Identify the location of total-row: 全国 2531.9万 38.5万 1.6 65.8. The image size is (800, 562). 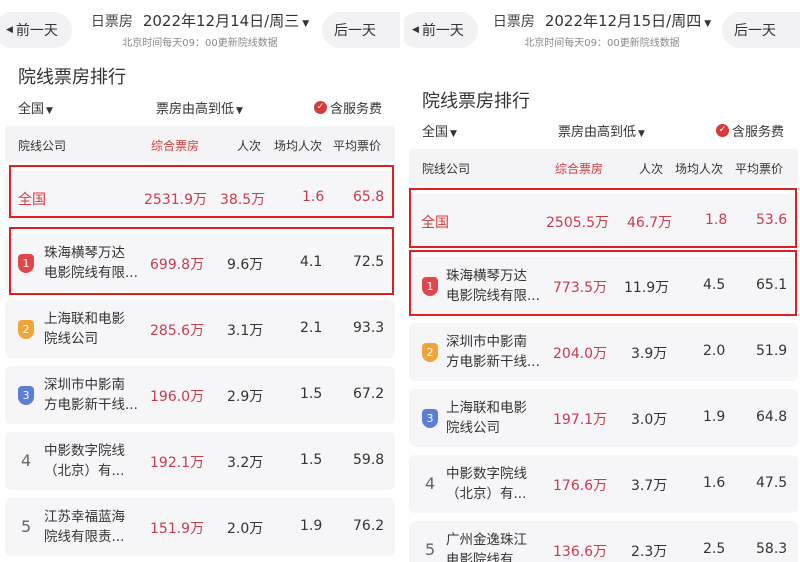
(200, 198).